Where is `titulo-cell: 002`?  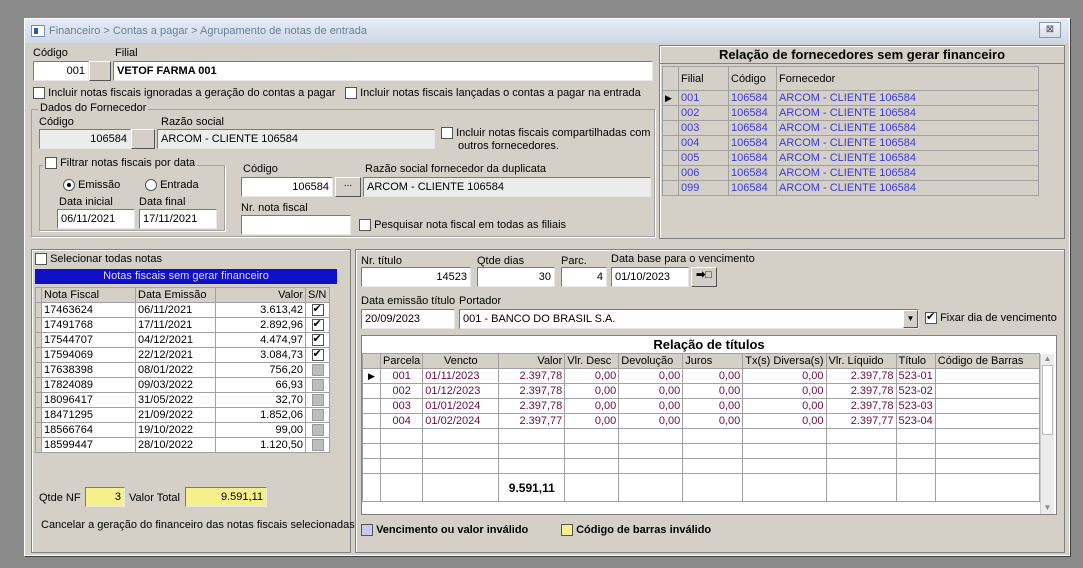
titulo-cell: 002 is located at coordinates (401, 391).